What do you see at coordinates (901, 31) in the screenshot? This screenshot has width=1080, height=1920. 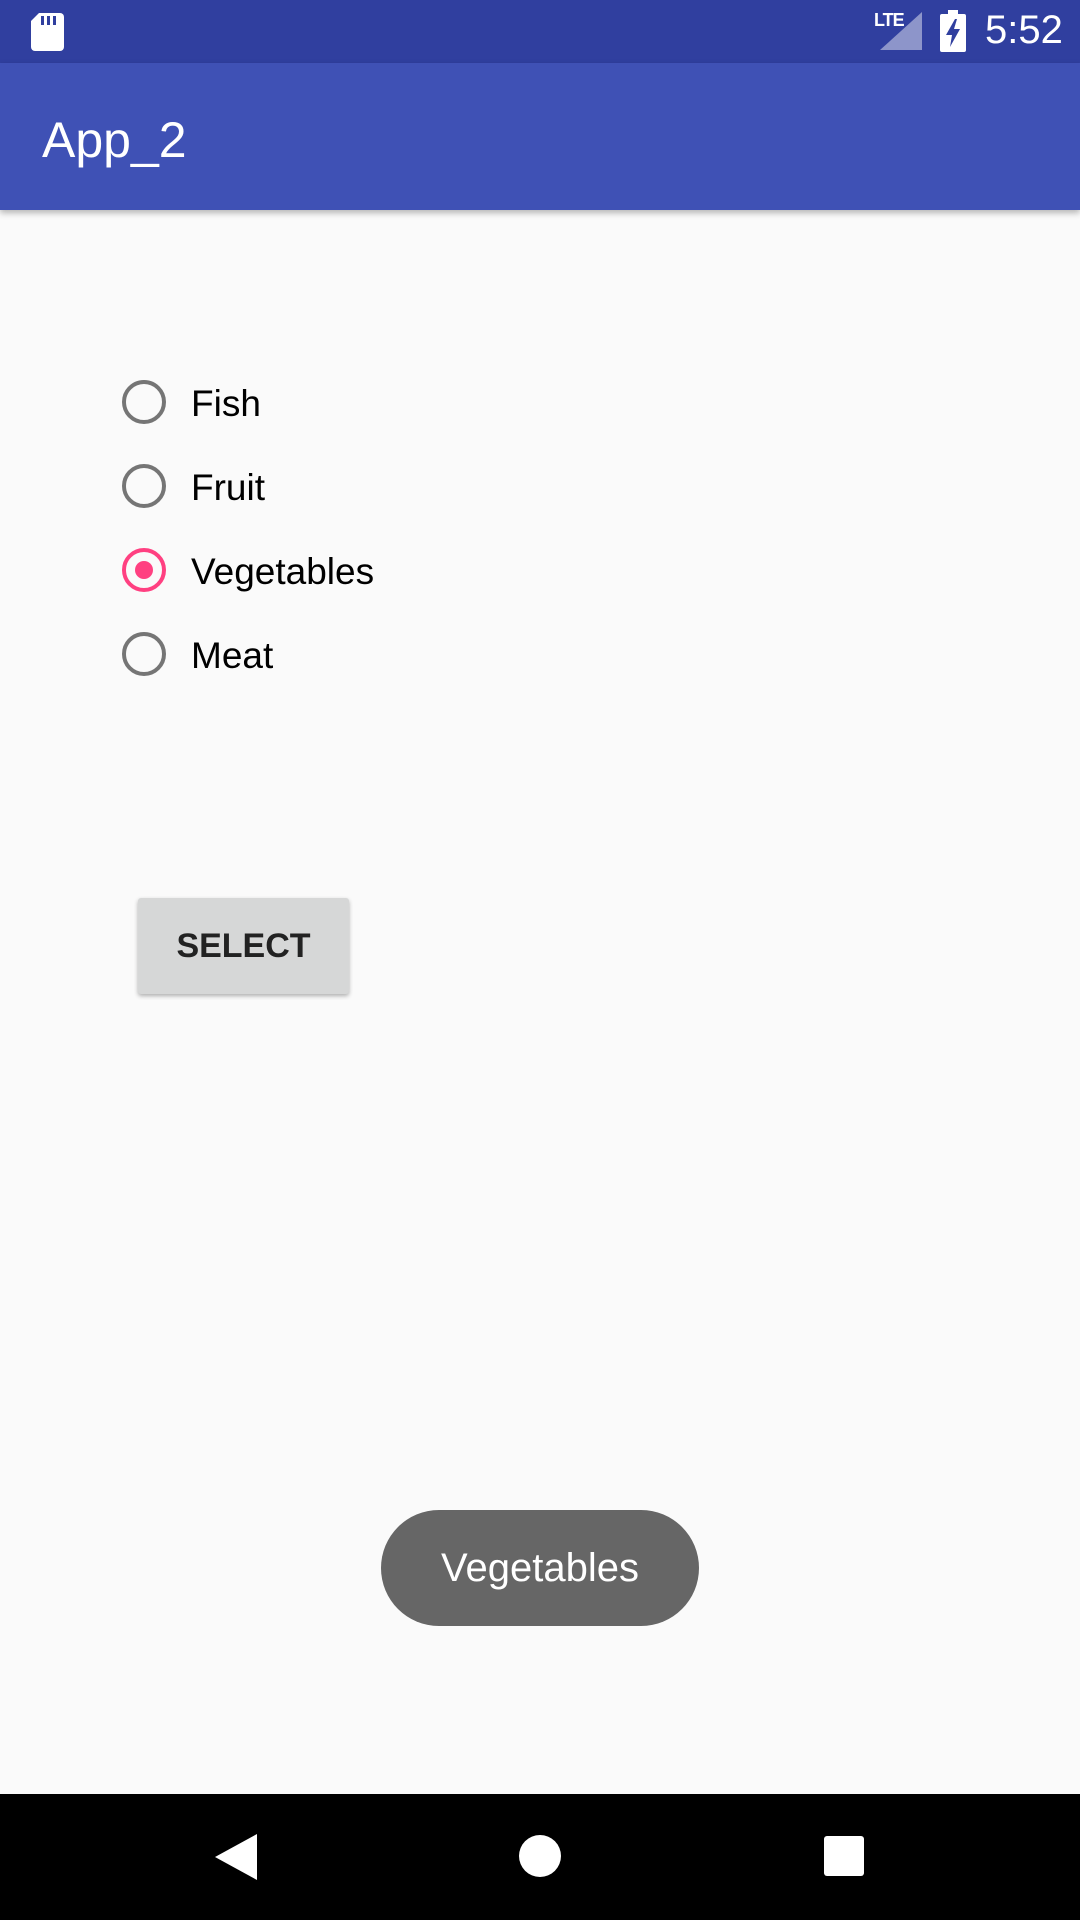 I see `signal-icon` at bounding box center [901, 31].